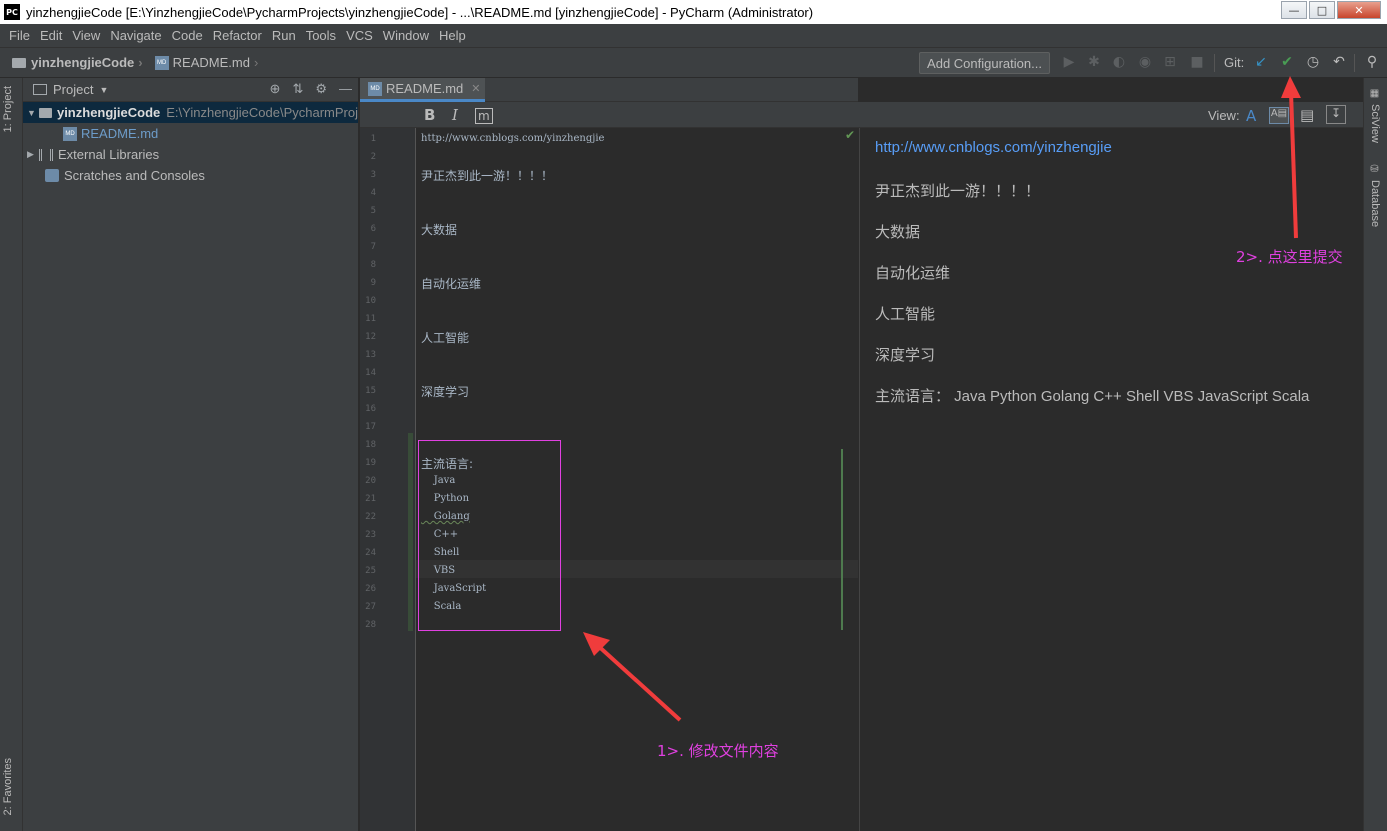 Image resolution: width=1387 pixels, height=831 pixels. What do you see at coordinates (1291, 87) in the screenshot?
I see `arrowhead-icon` at bounding box center [1291, 87].